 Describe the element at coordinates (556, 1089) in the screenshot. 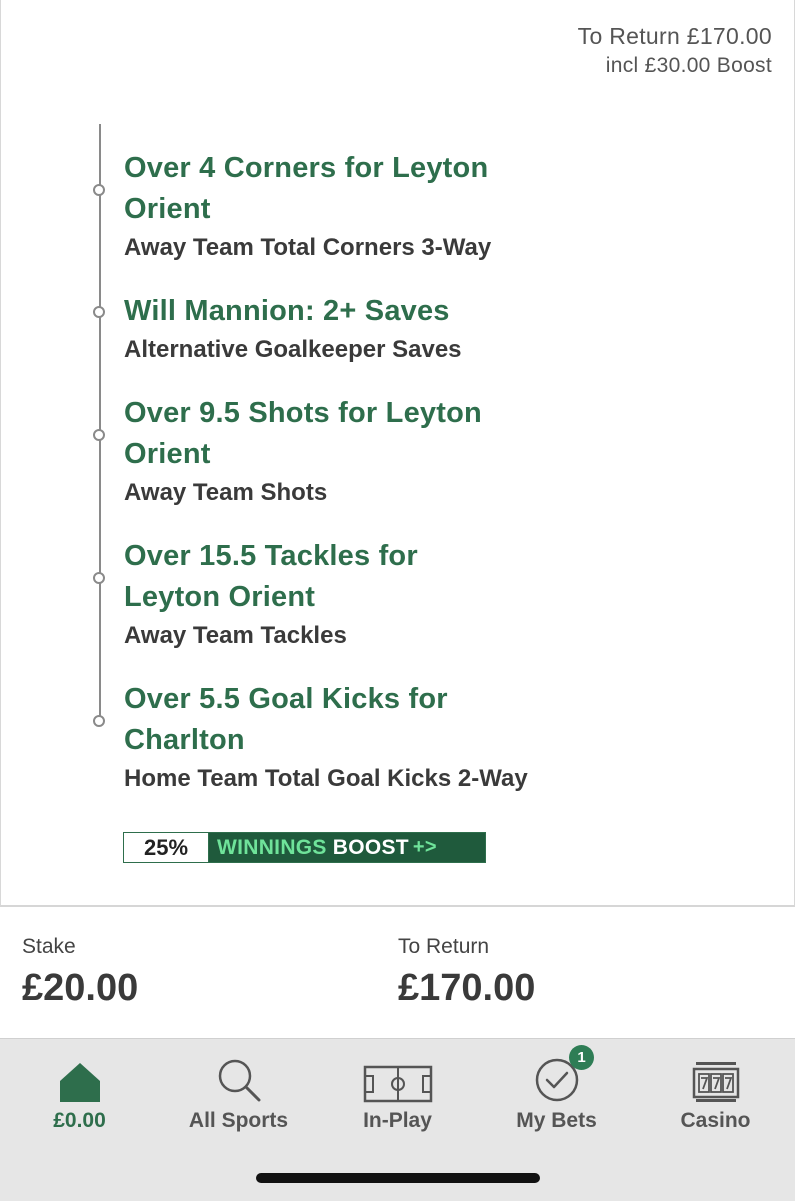

I see `tab-my-bets: 1 My Bets` at that location.